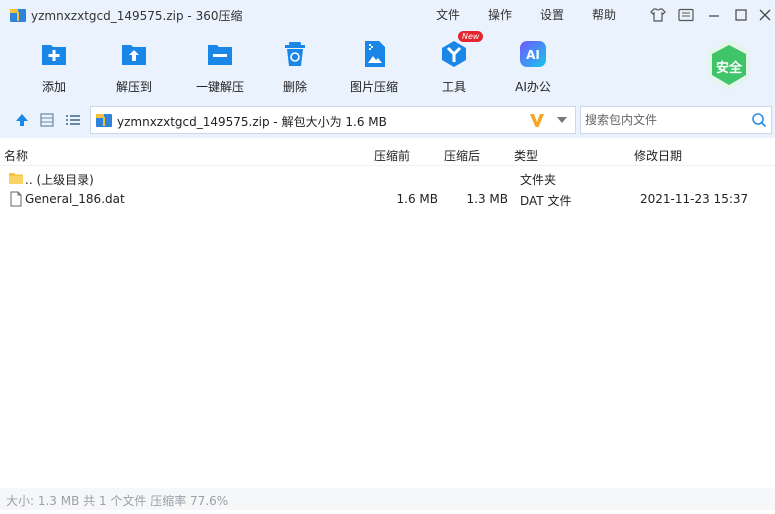 The image size is (775, 514). Describe the element at coordinates (759, 120) in the screenshot. I see `search-icon` at that location.